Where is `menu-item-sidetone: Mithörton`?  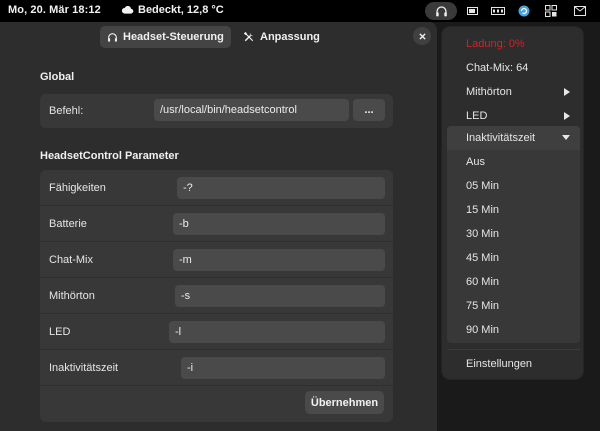 menu-item-sidetone: Mithörton is located at coordinates (513, 92).